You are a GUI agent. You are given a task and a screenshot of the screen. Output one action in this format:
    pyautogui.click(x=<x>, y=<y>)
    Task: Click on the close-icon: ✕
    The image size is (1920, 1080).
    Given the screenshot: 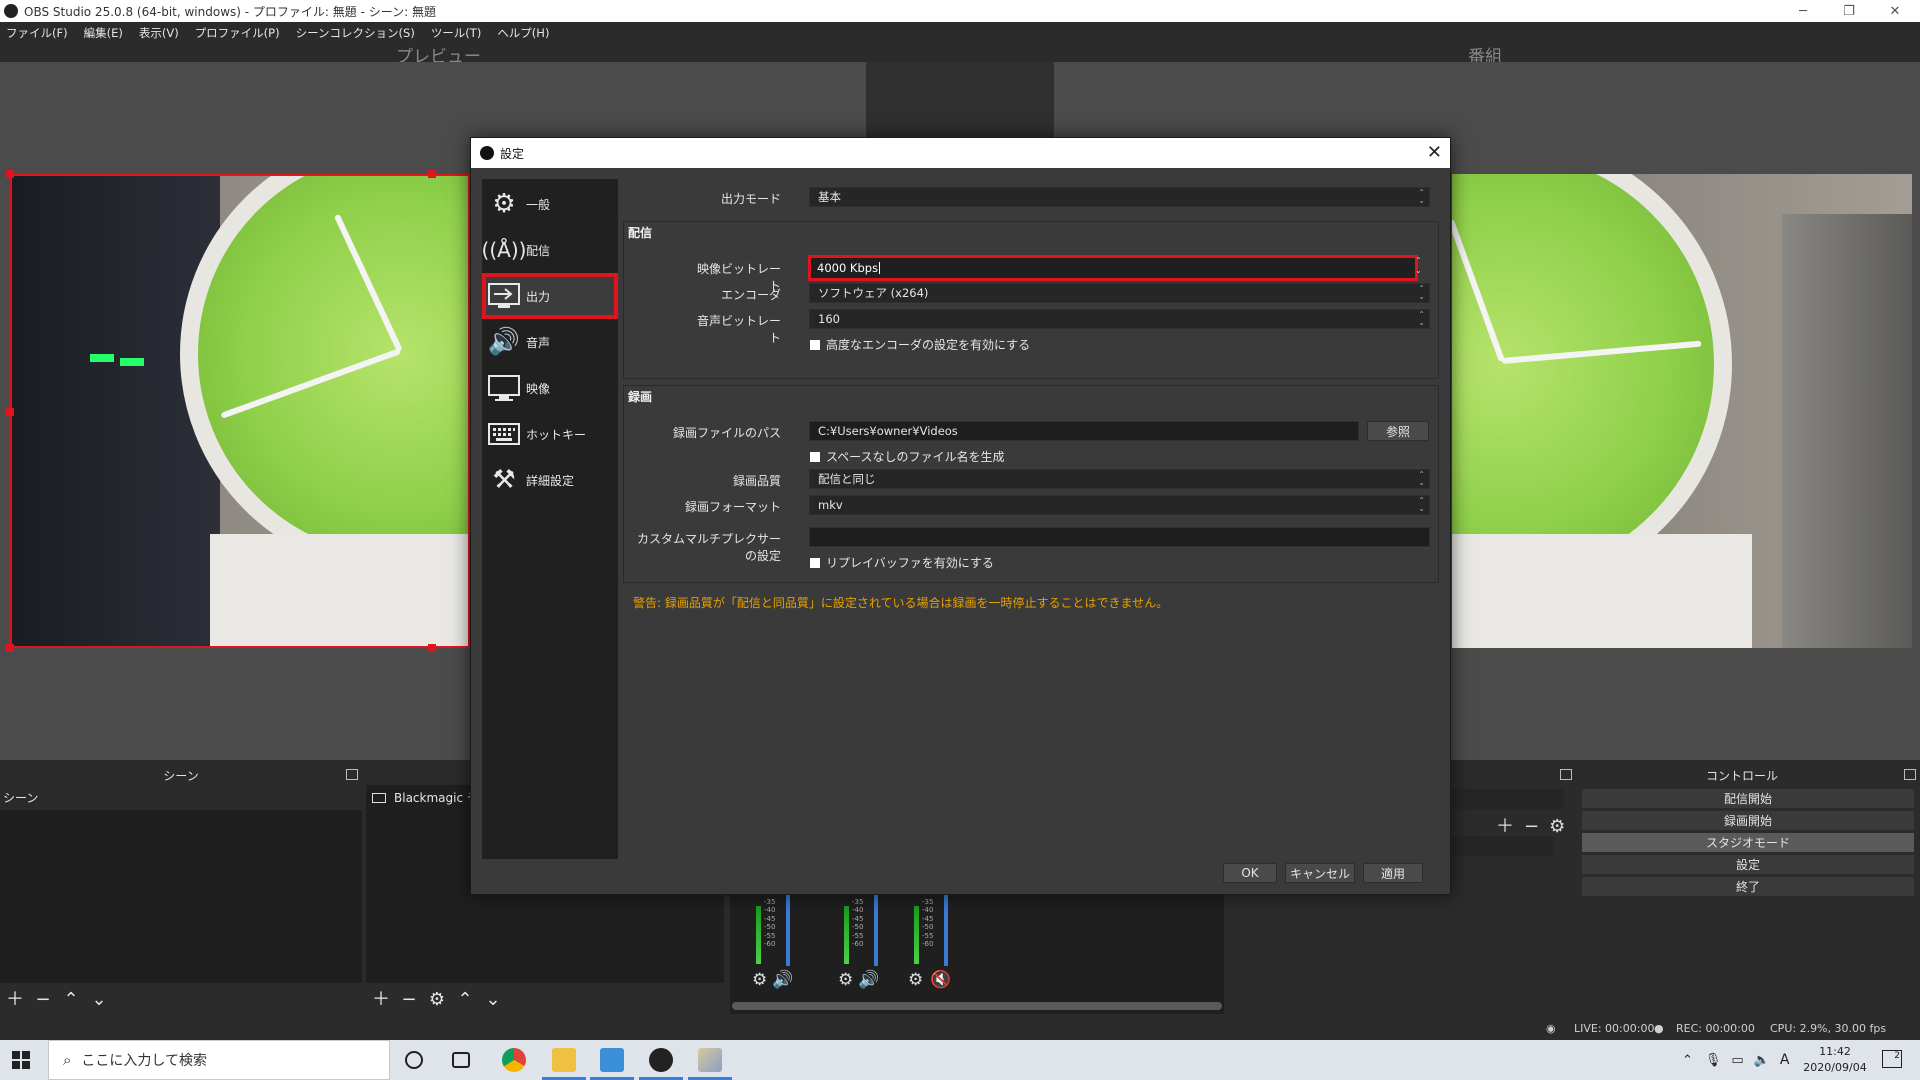 What is the action you would take?
    pyautogui.click(x=1434, y=152)
    